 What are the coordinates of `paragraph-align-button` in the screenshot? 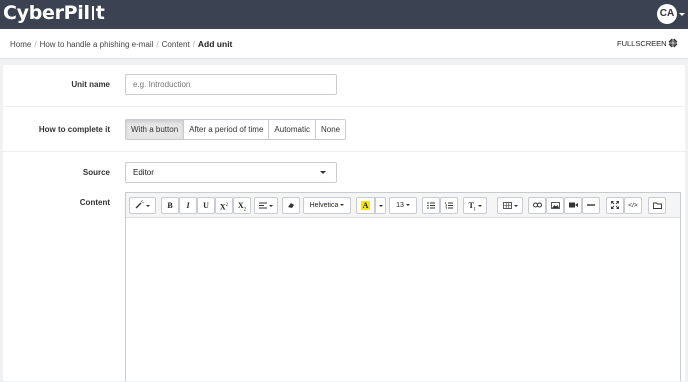 It's located at (266, 205).